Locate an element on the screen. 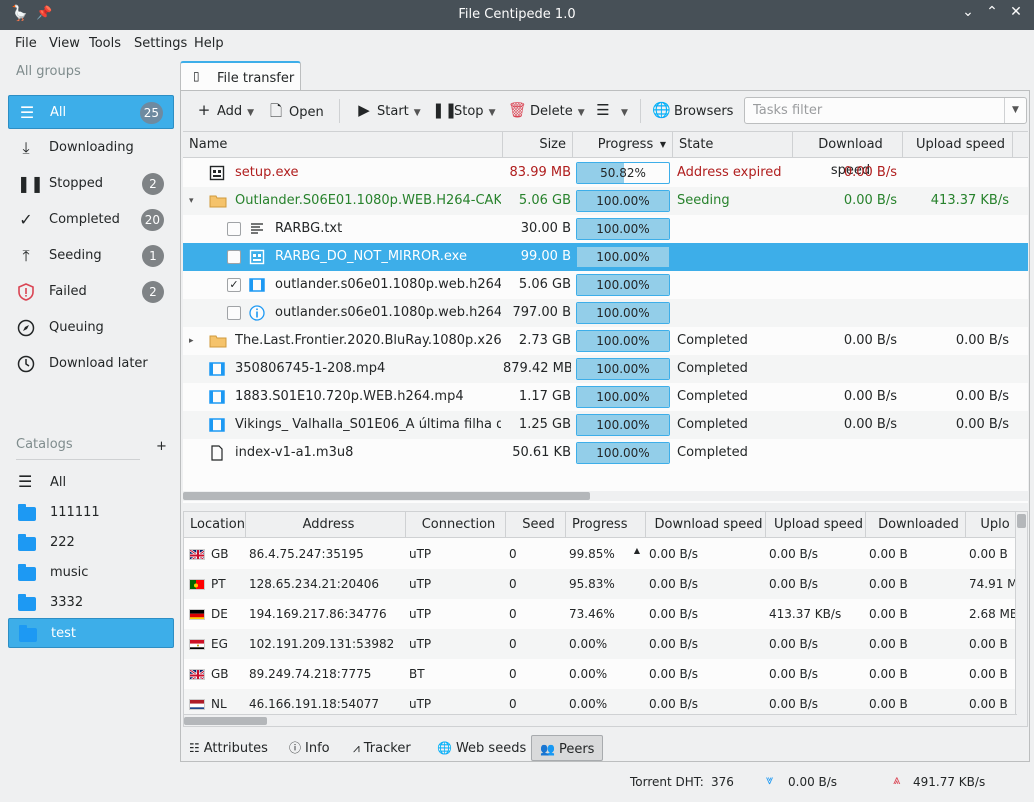 Image resolution: width=1034 pixels, height=802 pixels. add-button: + Add ▼ is located at coordinates (224, 111).